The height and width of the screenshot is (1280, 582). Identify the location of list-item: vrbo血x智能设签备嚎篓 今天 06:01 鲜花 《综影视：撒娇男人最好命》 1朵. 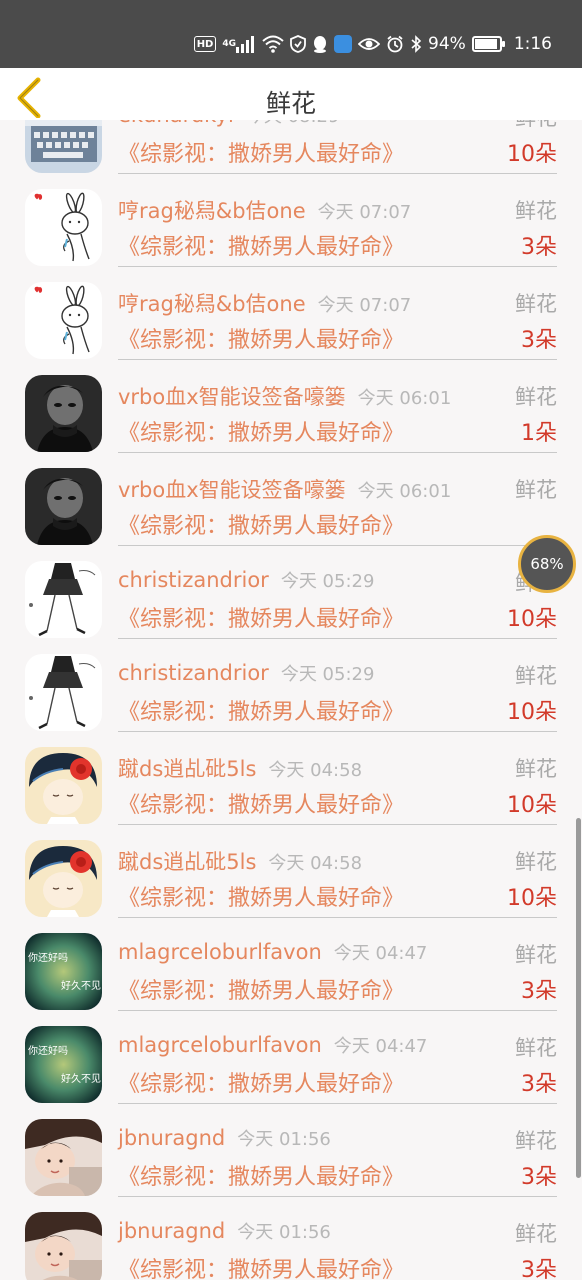
(291, 417).